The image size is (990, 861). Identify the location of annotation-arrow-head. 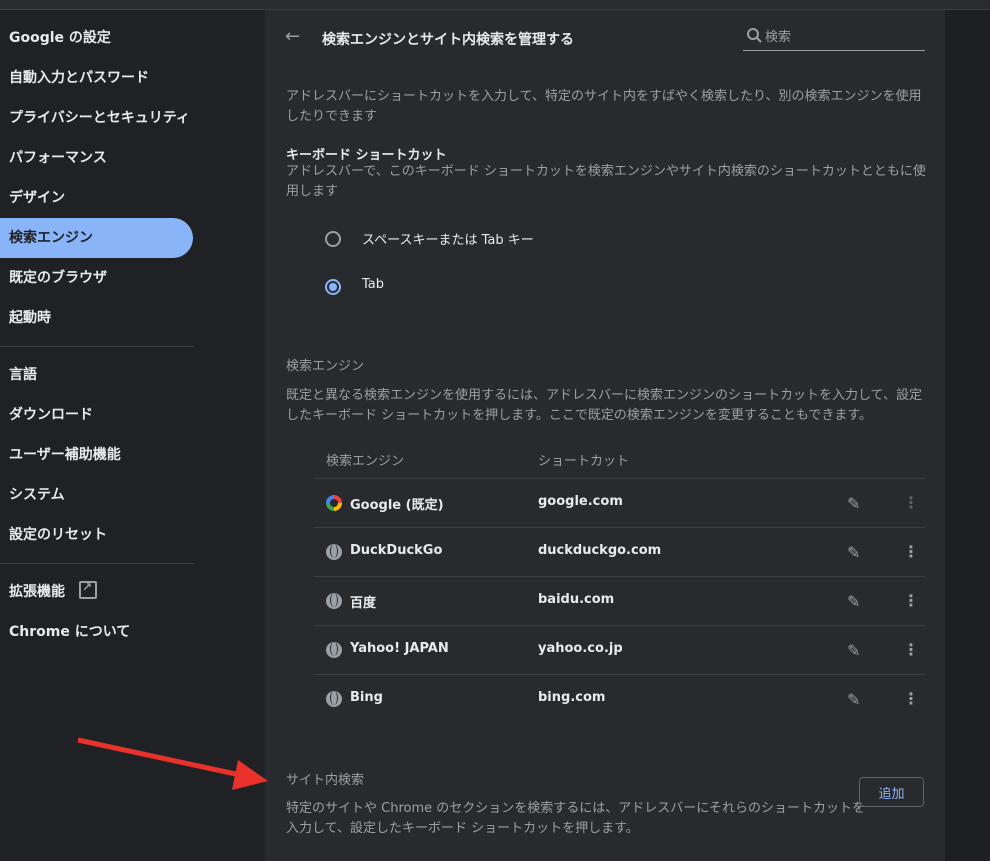
(250, 775).